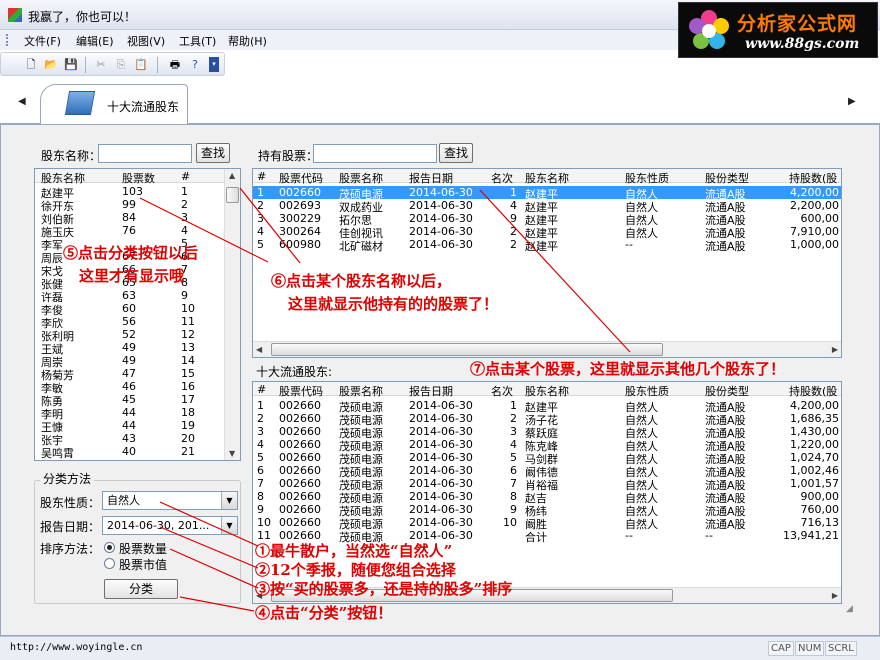 The image size is (880, 660). Describe the element at coordinates (547, 419) in the screenshot. I see `table-row: 2 002660 茂硕电源 2014-06-30 2 汤子花 自然人 流通A股 1,686,35` at that location.